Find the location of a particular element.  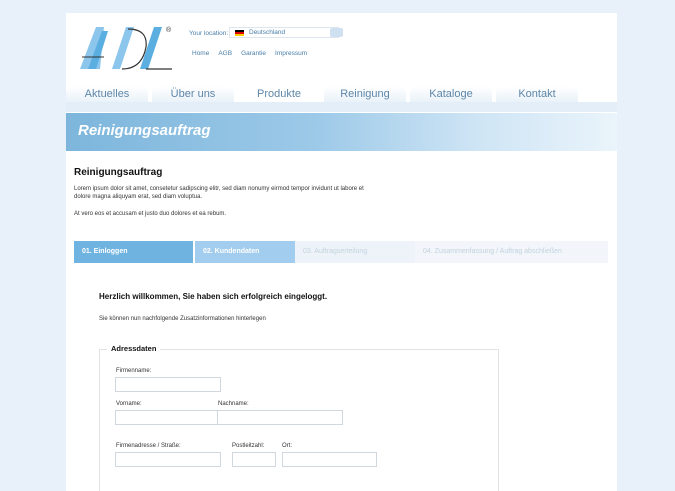

location-label: Your location: is located at coordinates (209, 33).